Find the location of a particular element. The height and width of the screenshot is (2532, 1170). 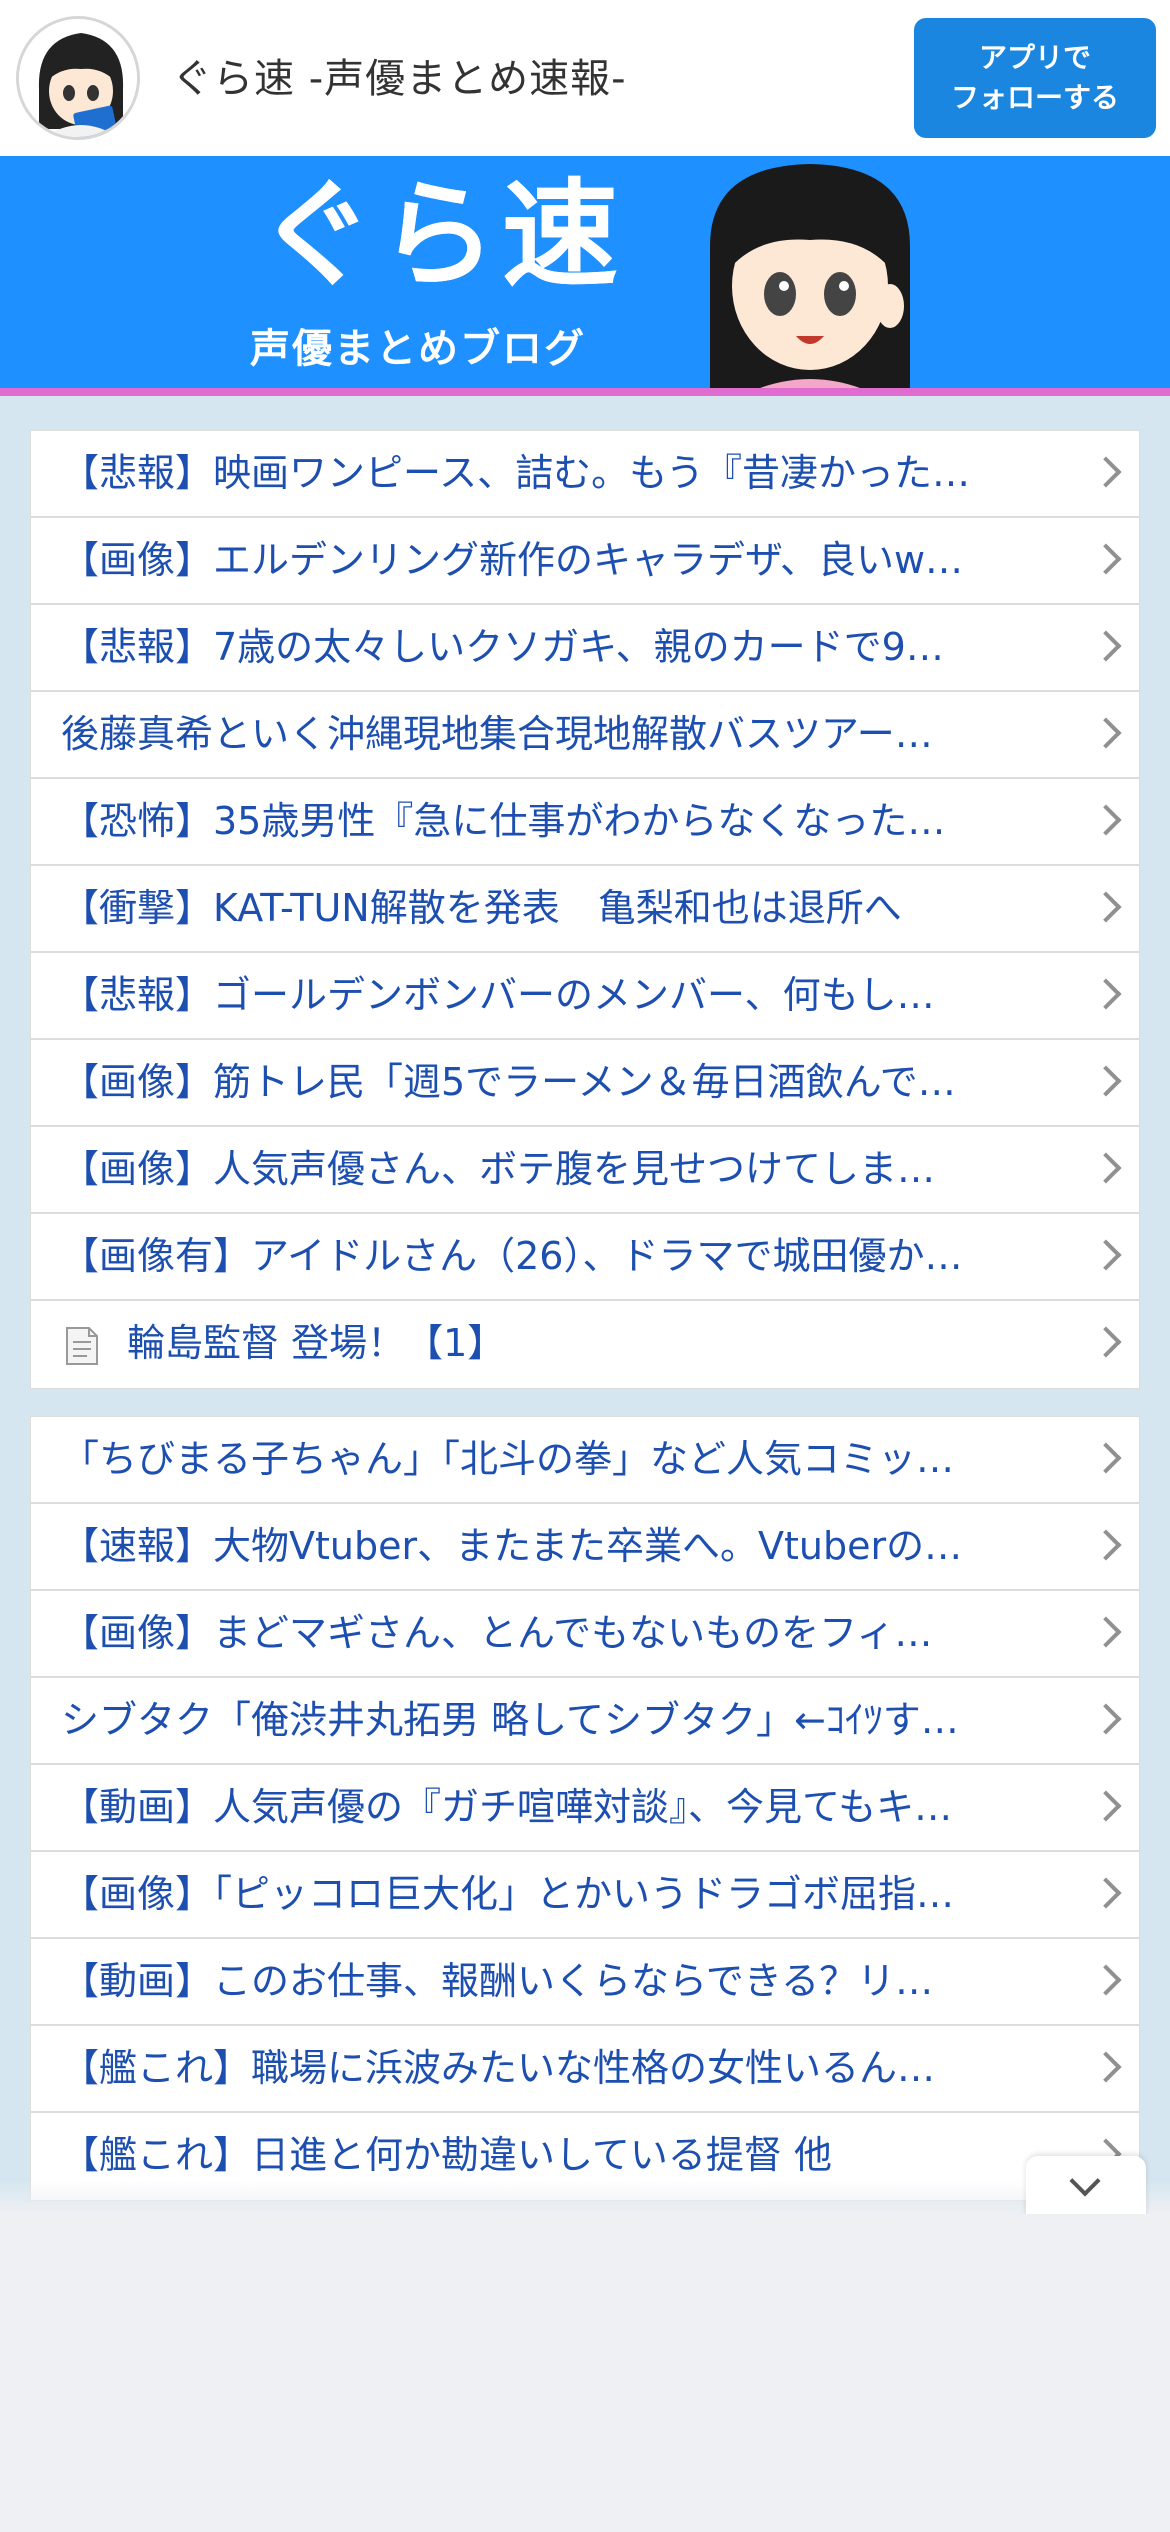

site-avatar is located at coordinates (78, 78).